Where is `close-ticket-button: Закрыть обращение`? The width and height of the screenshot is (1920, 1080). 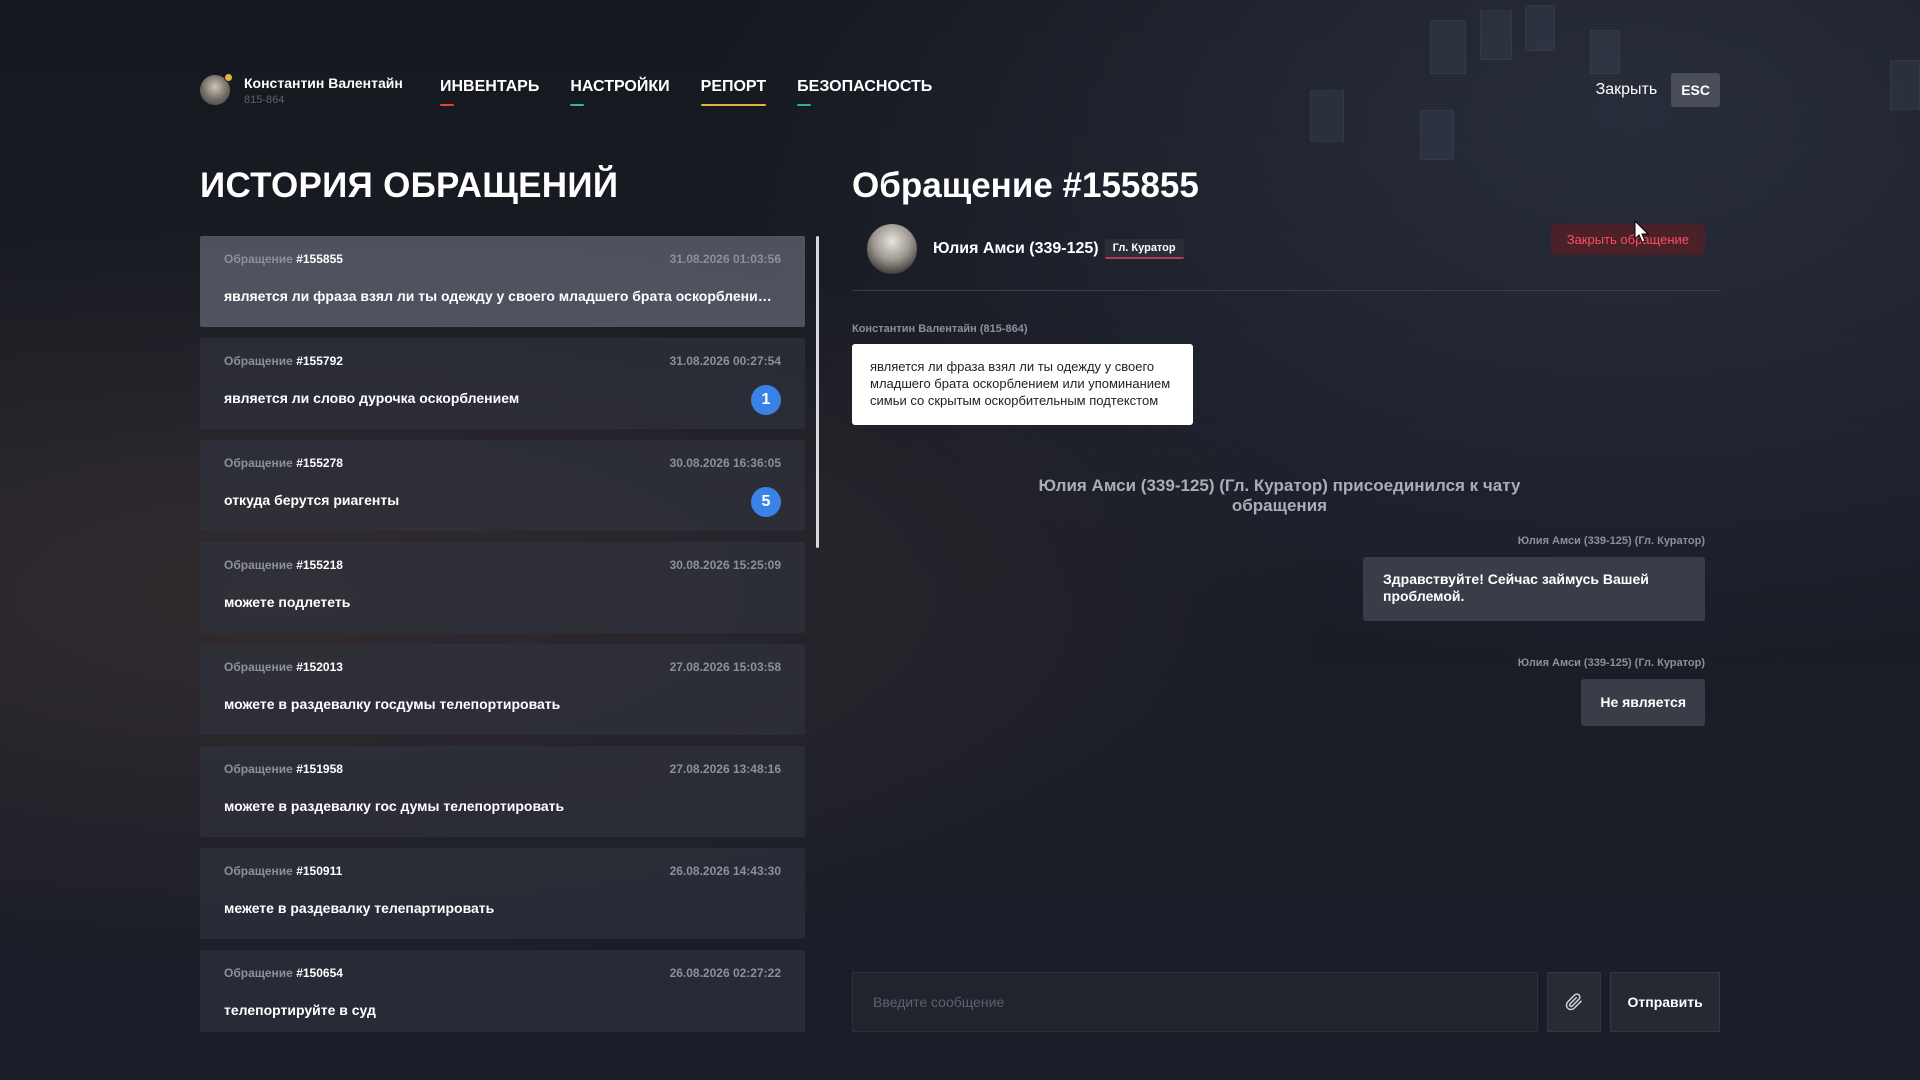
close-ticket-button: Закрыть обращение is located at coordinates (1627, 239).